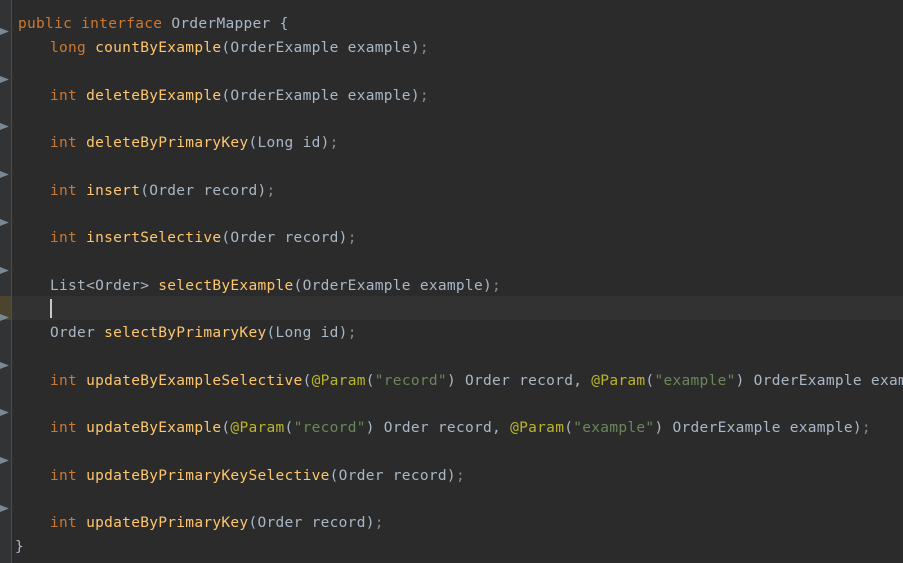 The width and height of the screenshot is (903, 563). I want to click on code-token: Order, so click(77, 333).